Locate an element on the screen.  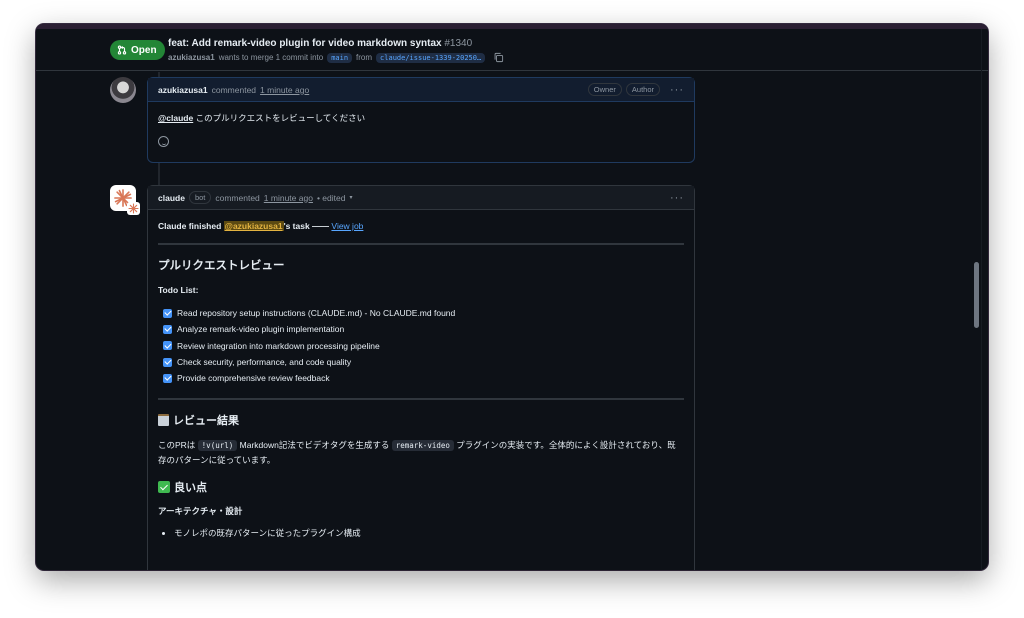
list-item: モノレポの既存パターンに従ったプラグイン構成 is located at coordinates (429, 533).